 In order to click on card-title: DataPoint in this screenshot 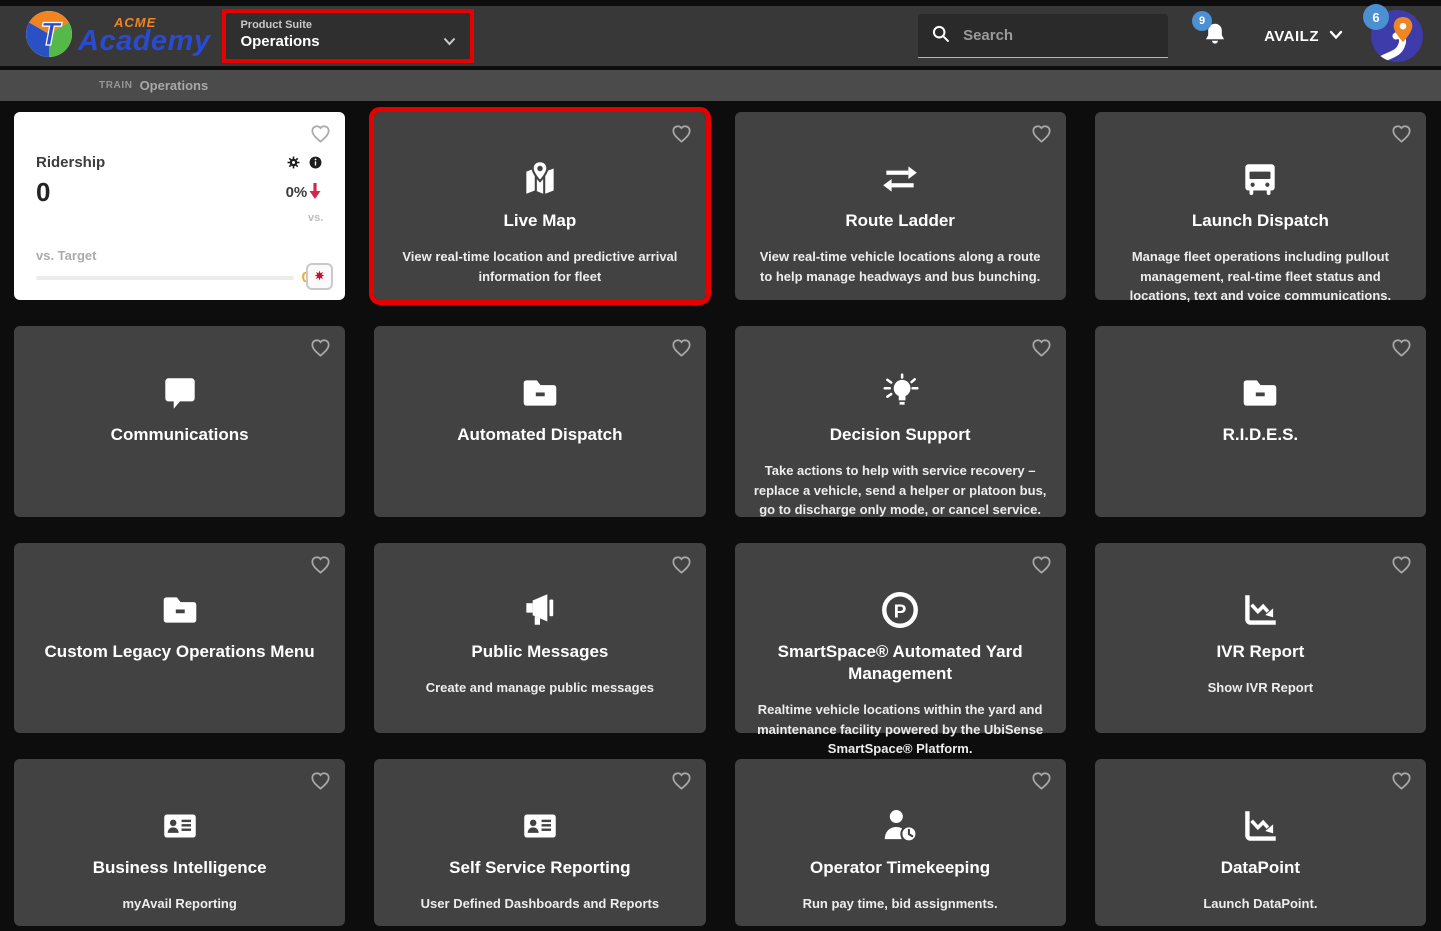, I will do `click(1260, 867)`.